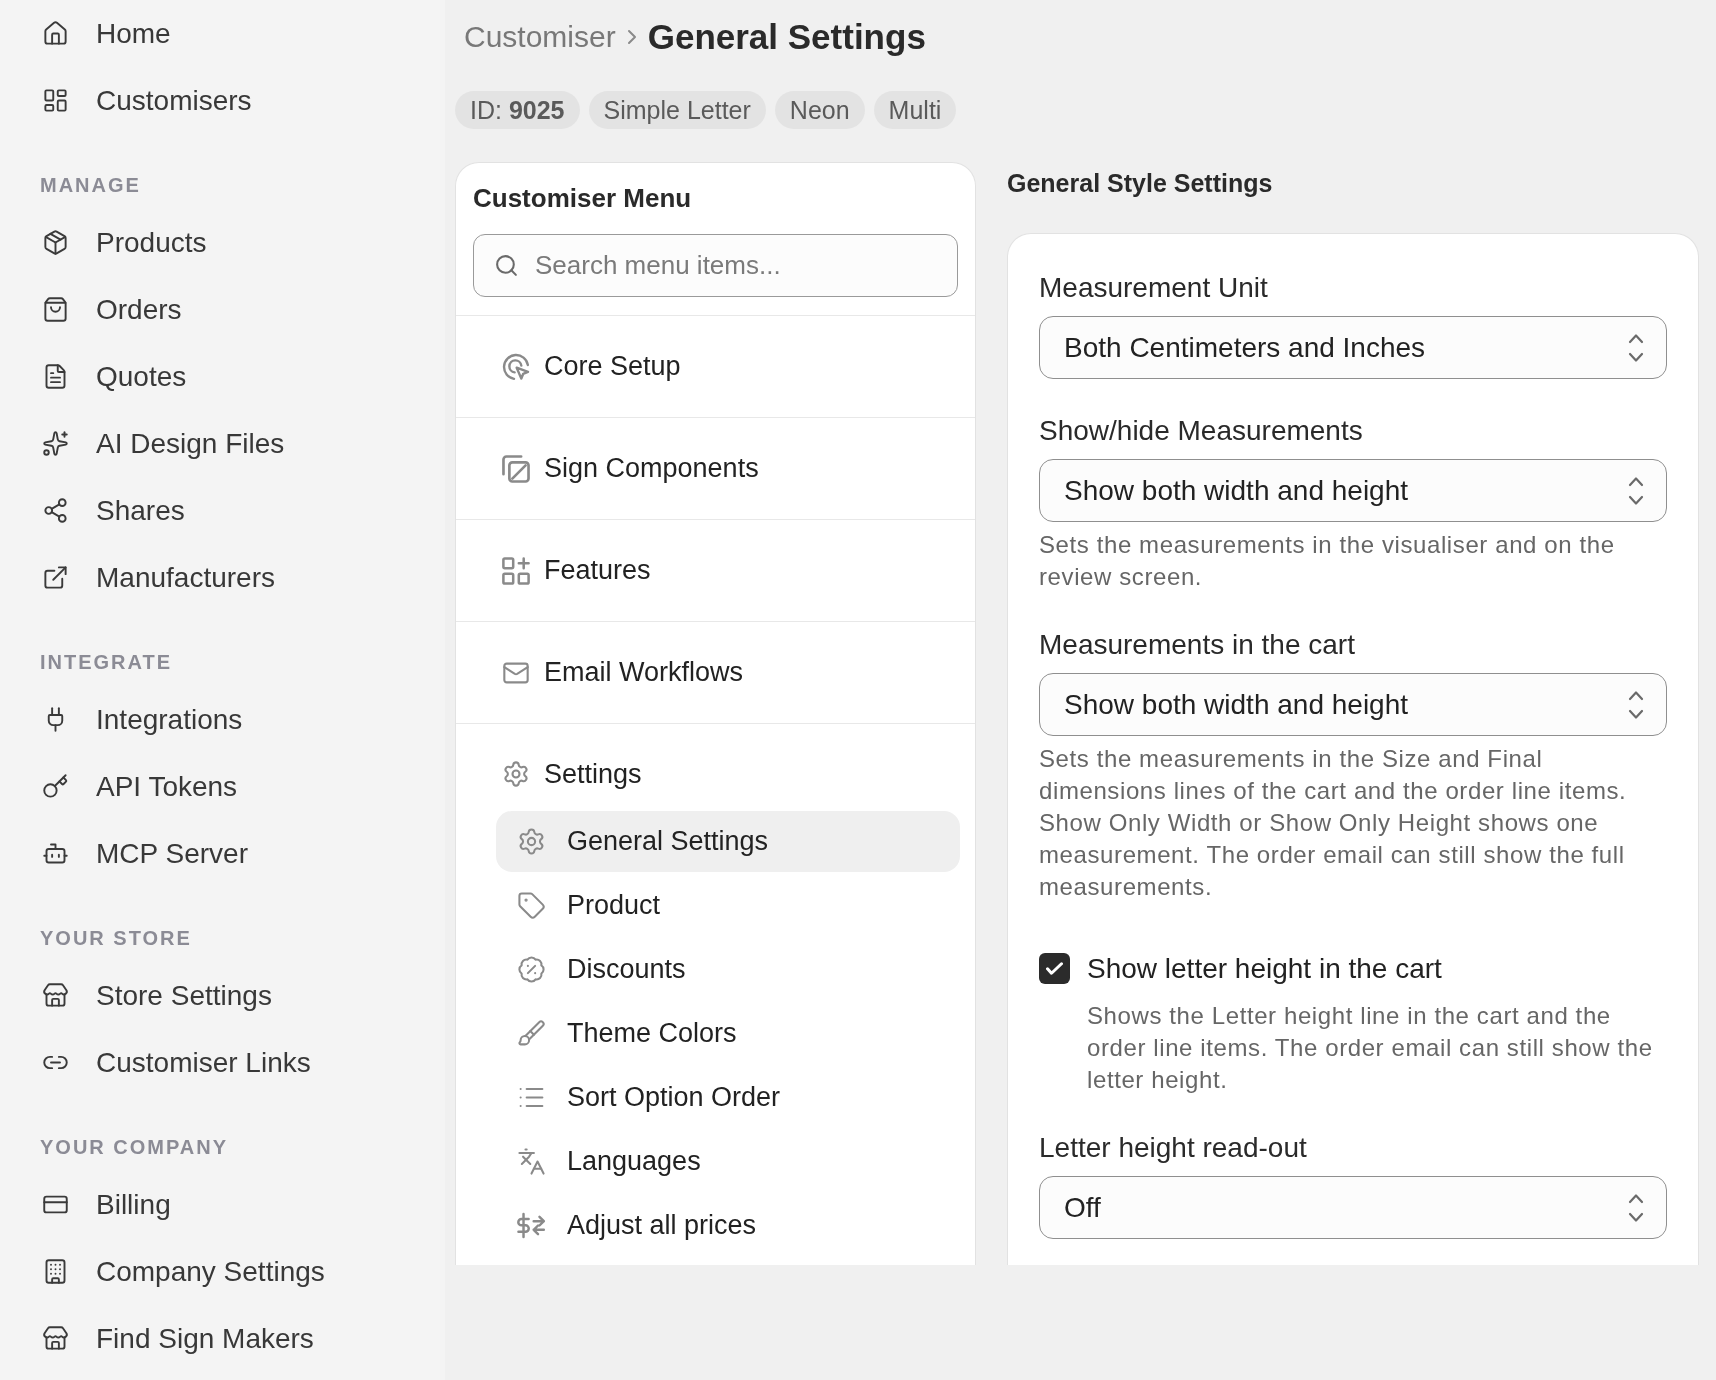 Image resolution: width=1716 pixels, height=1380 pixels. Describe the element at coordinates (222, 577) in the screenshot. I see `sidebar-item: Manufacturers` at that location.